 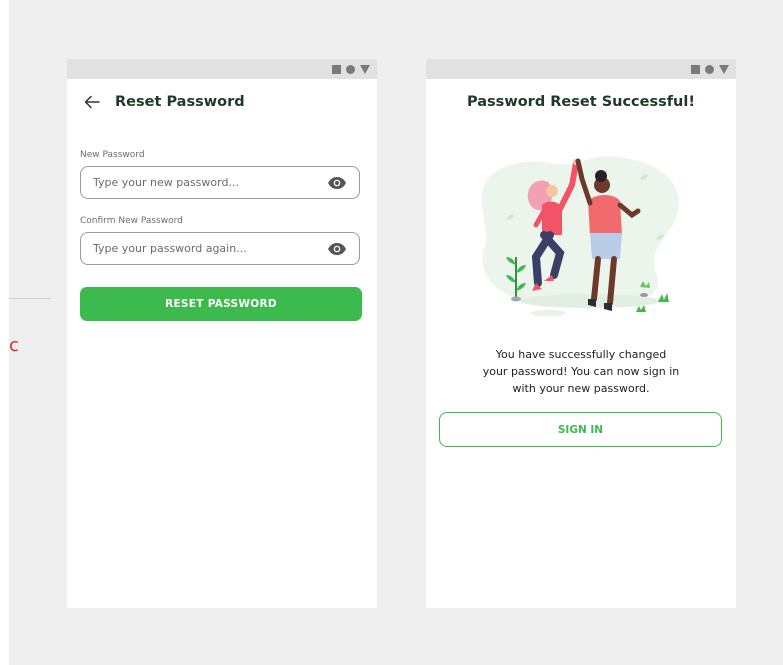 I want to click on reset-password-button: RESET PASSWORD, so click(x=221, y=304).